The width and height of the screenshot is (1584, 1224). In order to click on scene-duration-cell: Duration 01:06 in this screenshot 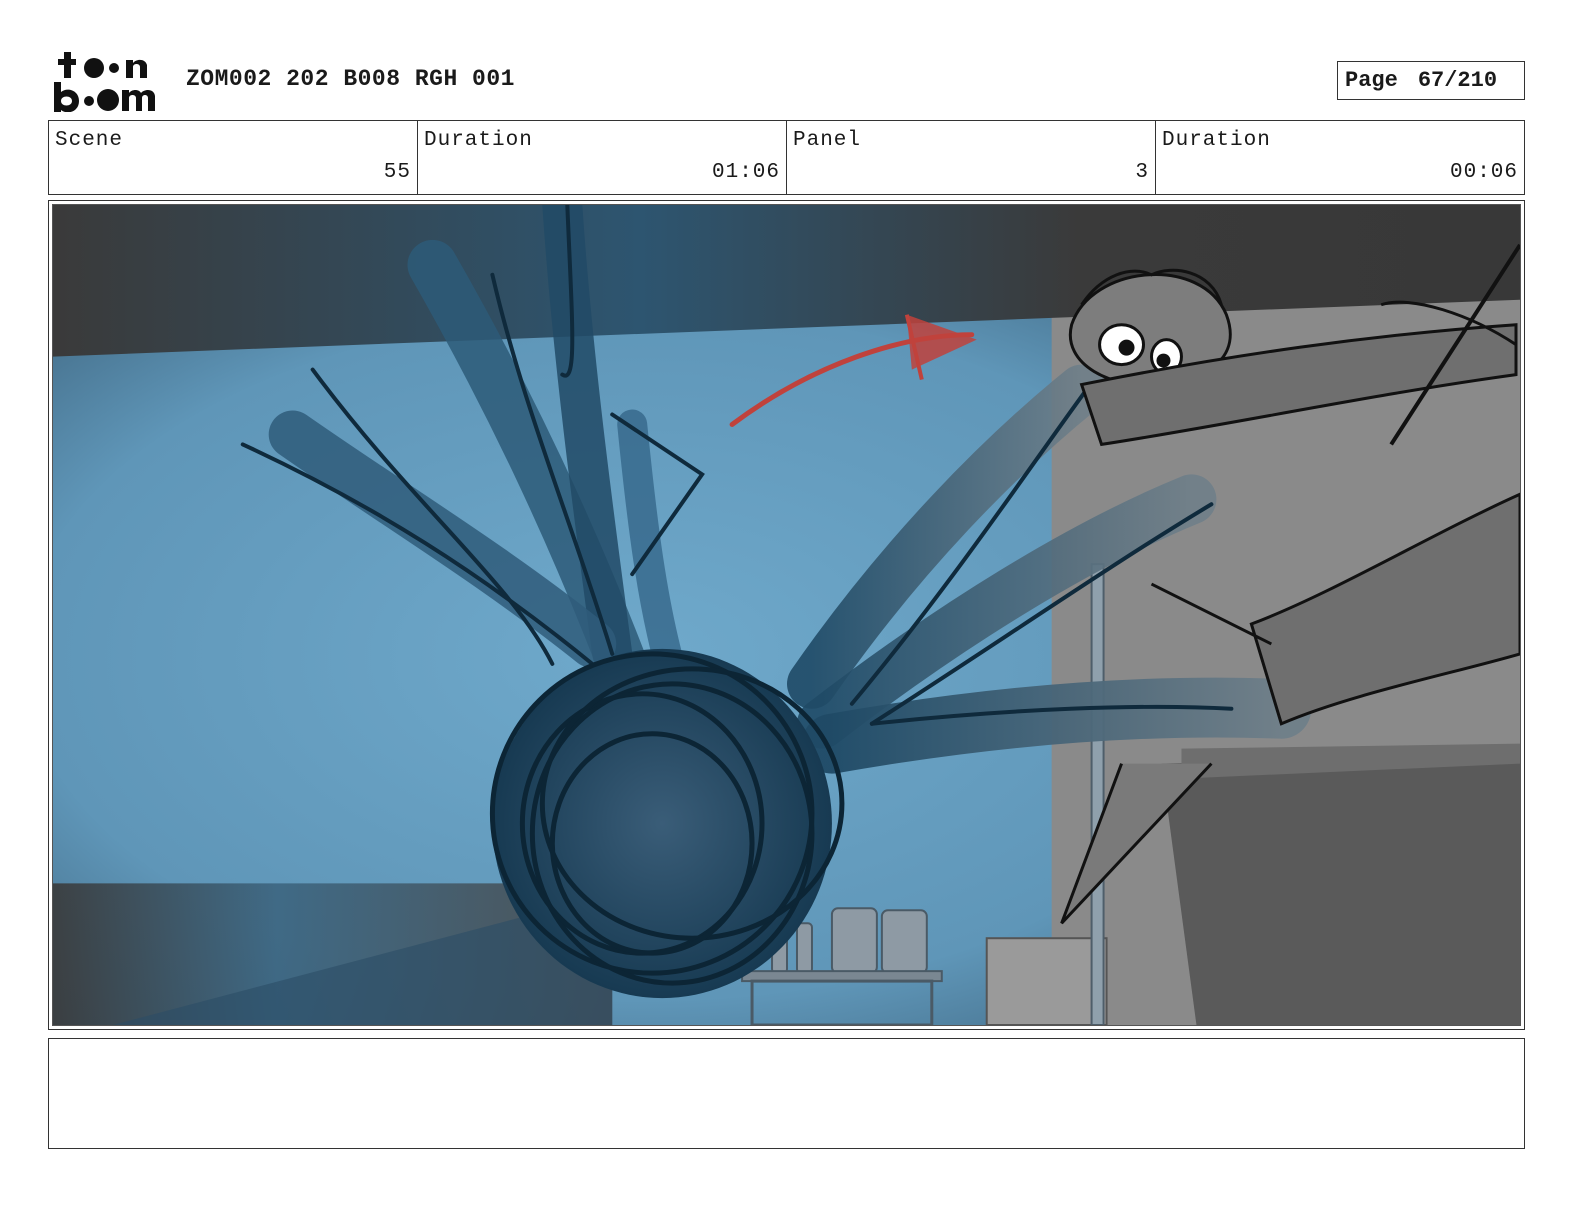, I will do `click(601, 157)`.